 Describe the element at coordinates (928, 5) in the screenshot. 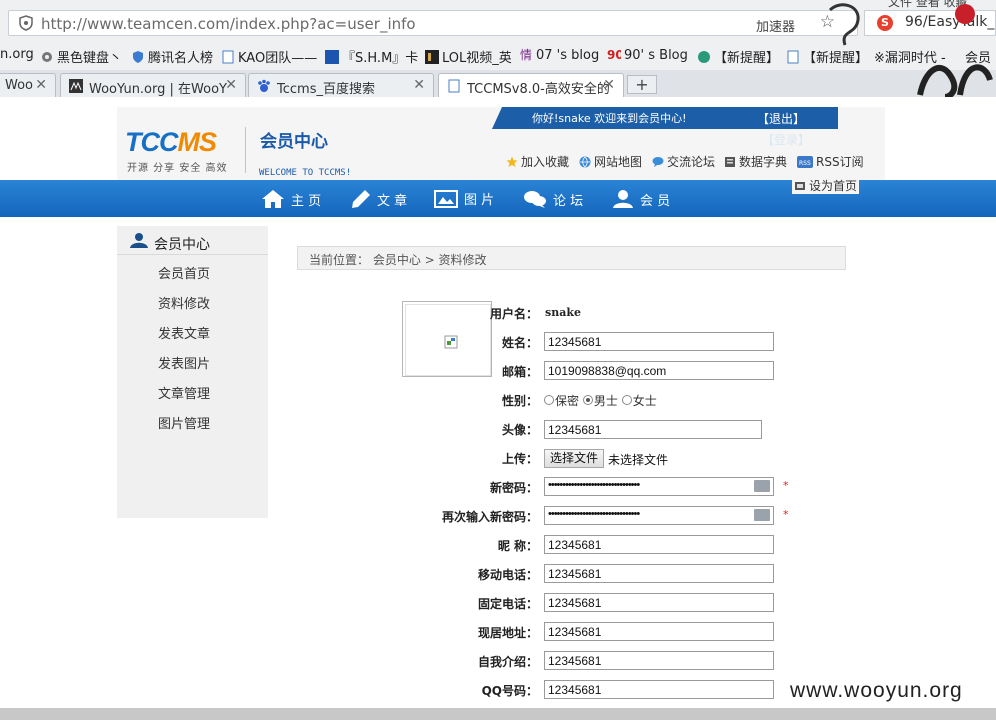

I see `menu-bar: 文件 查看 收藏` at that location.